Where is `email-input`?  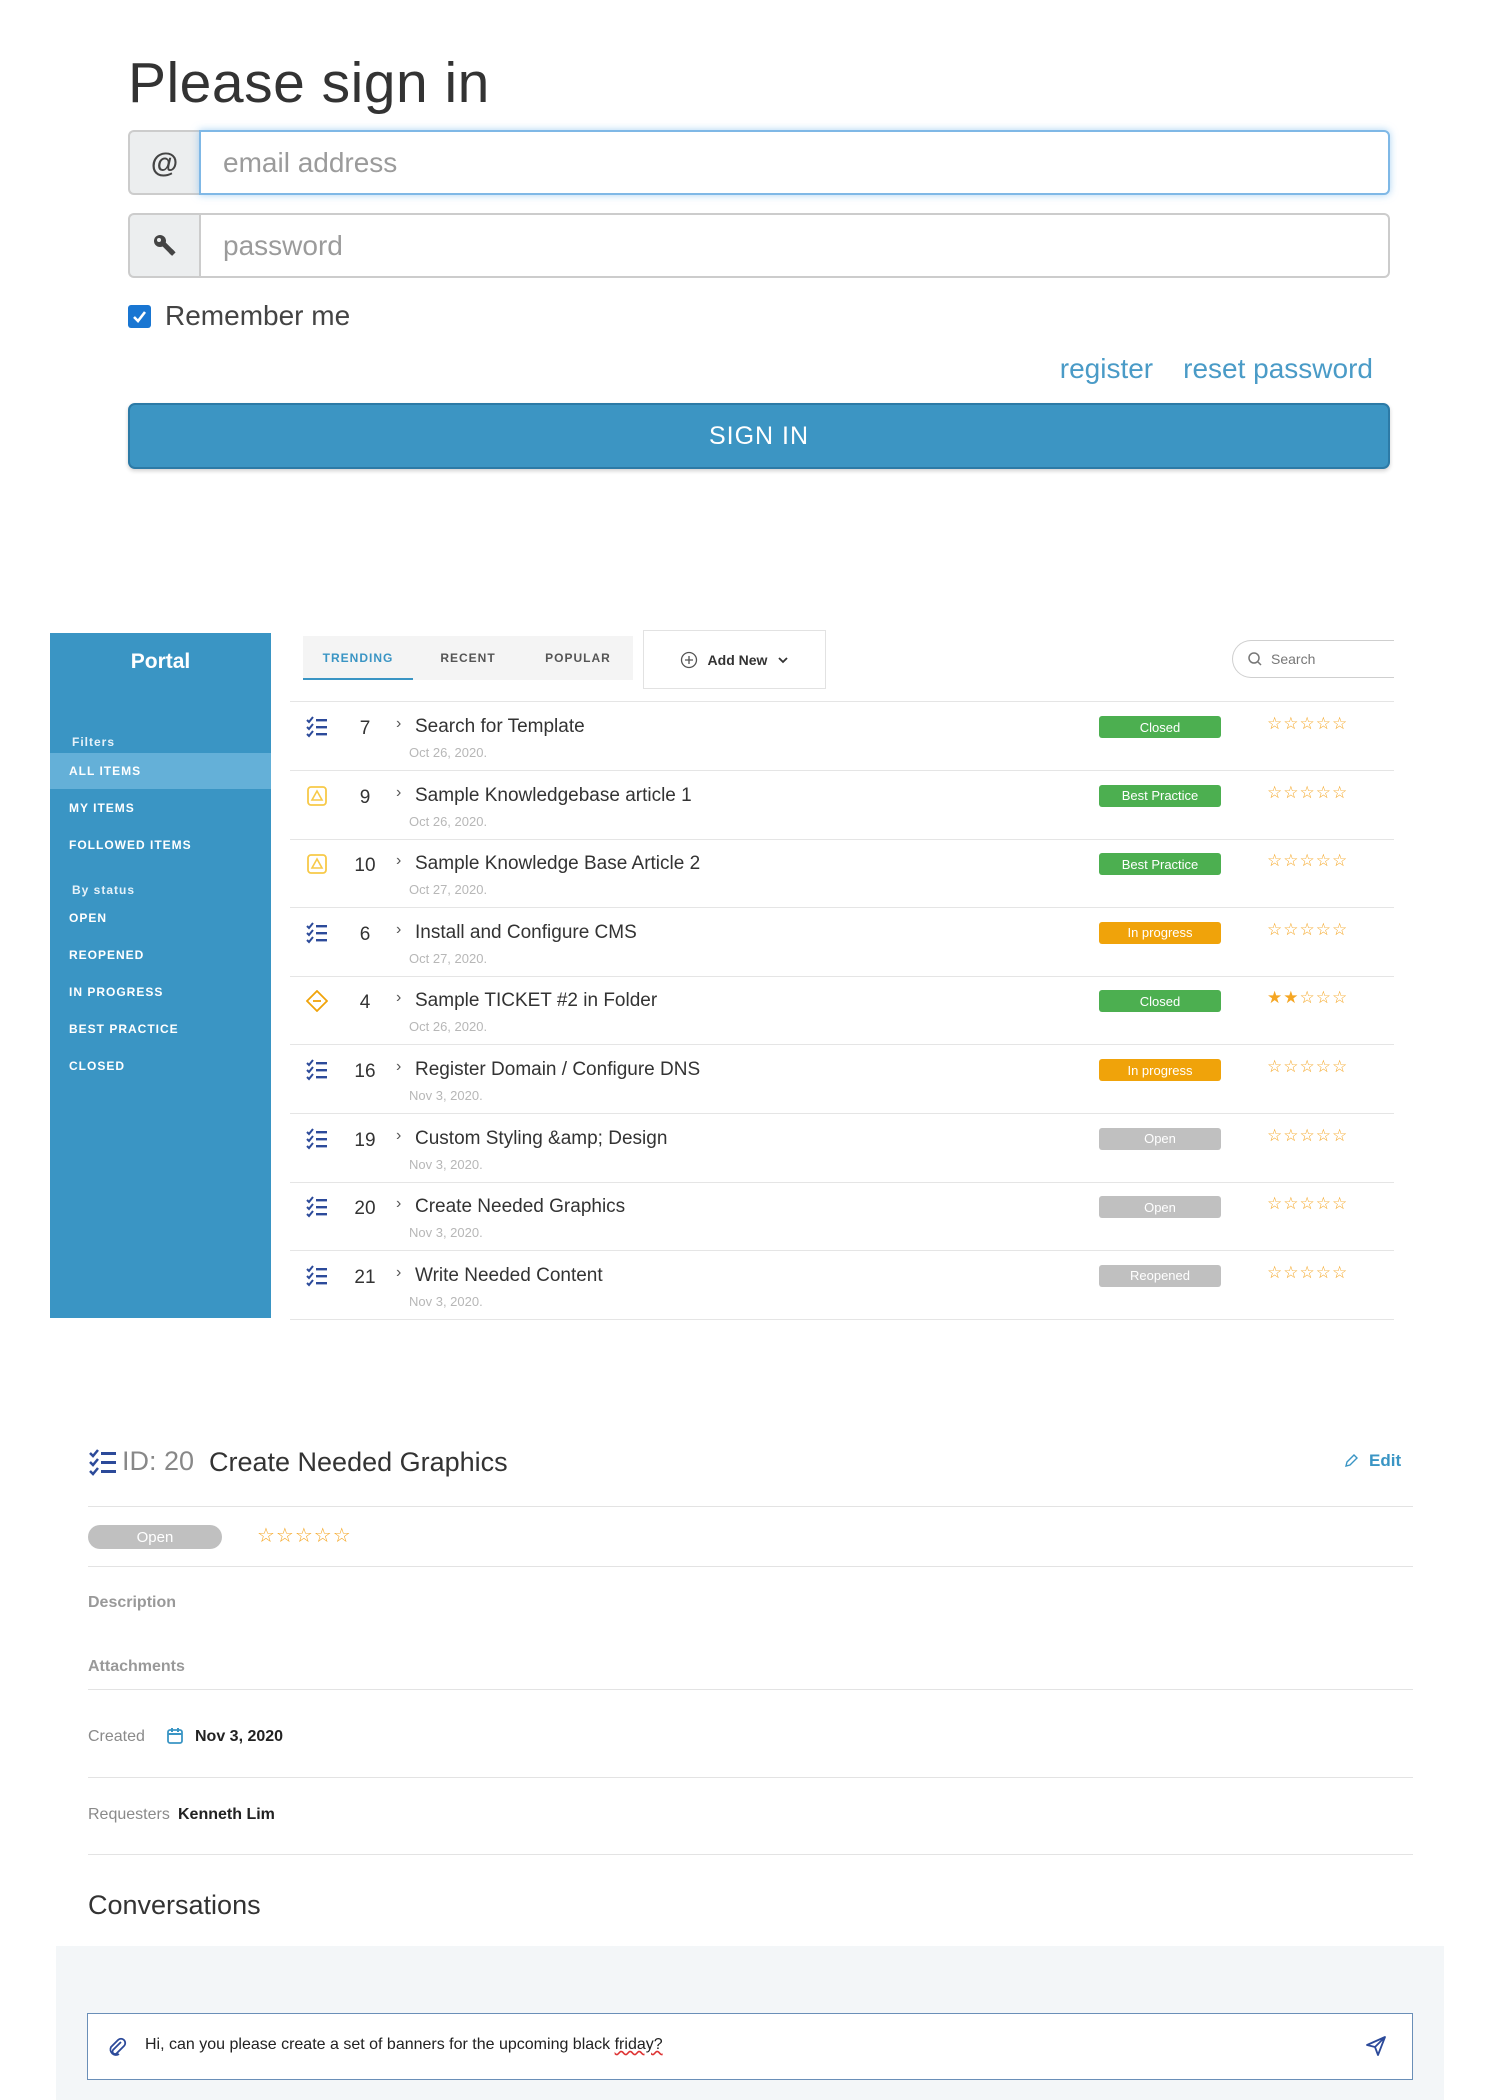 email-input is located at coordinates (794, 162).